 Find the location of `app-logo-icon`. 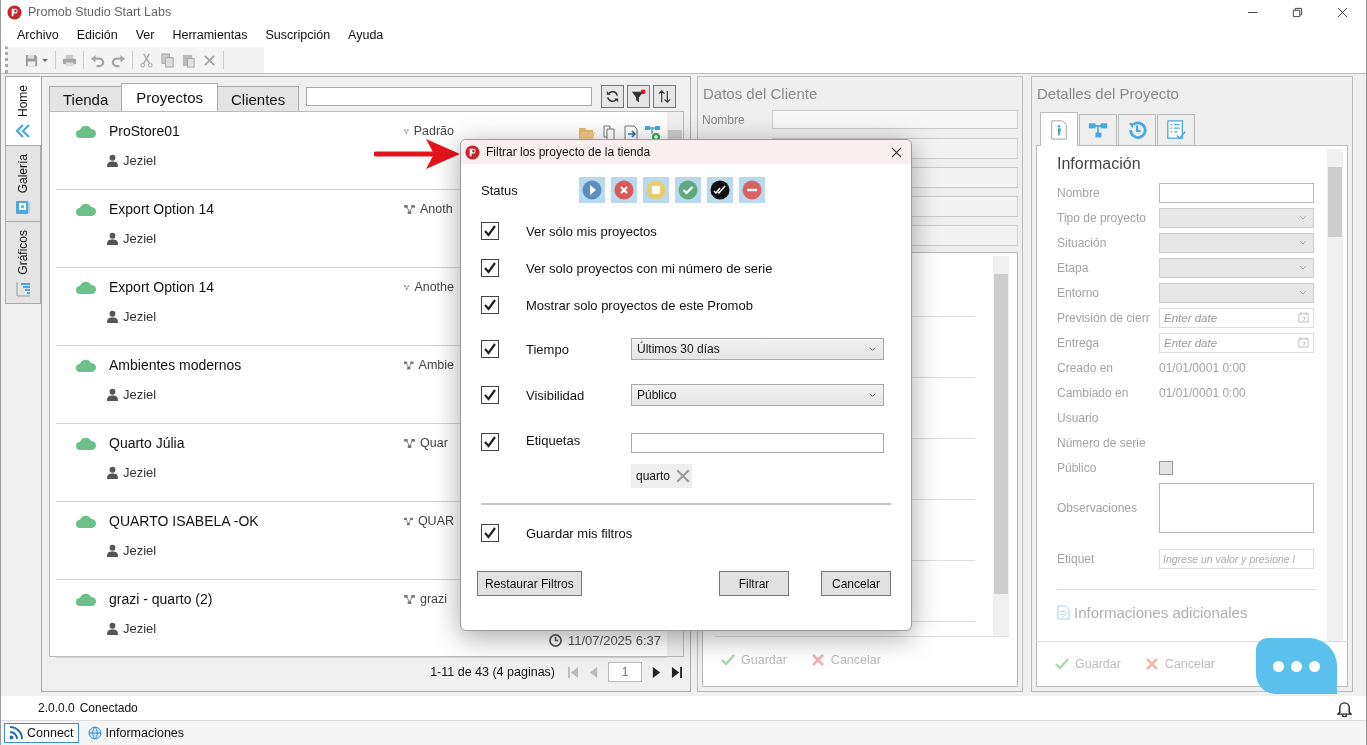

app-logo-icon is located at coordinates (14, 12).